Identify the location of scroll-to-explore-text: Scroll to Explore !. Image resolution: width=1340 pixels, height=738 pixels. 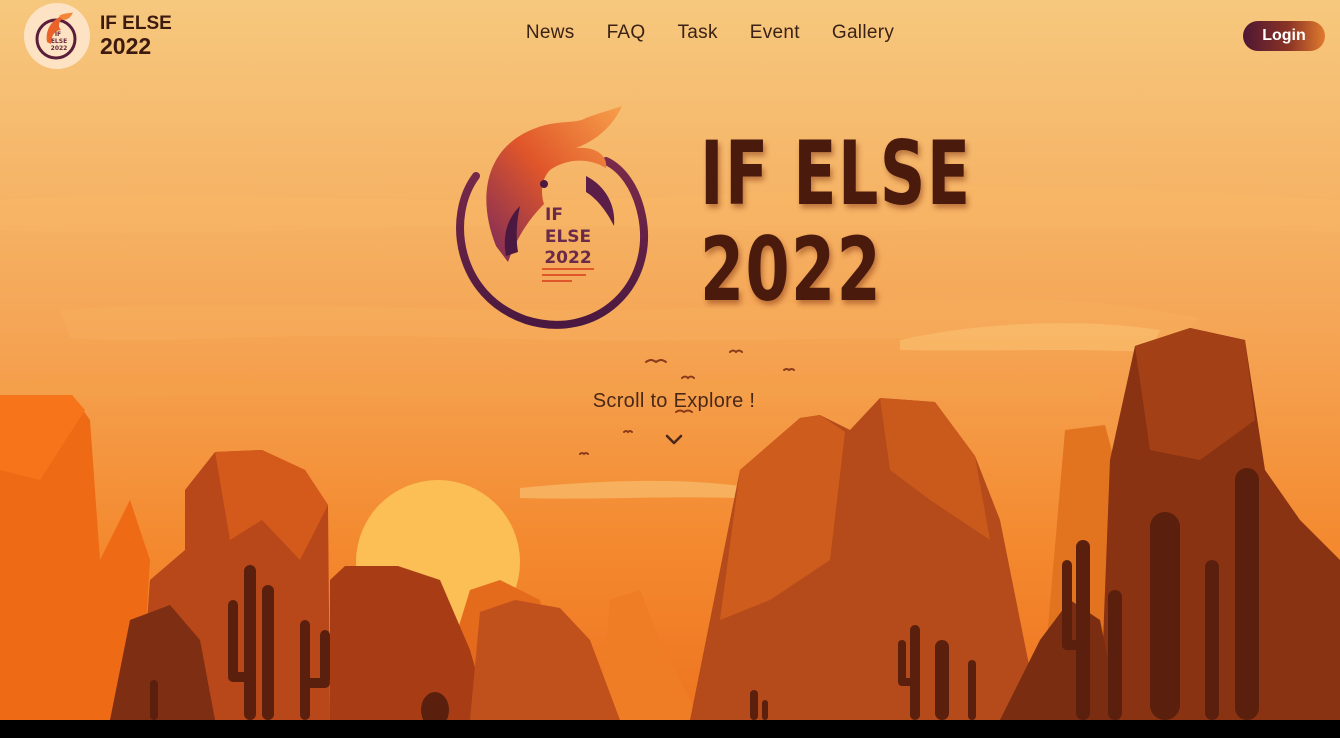
(674, 401).